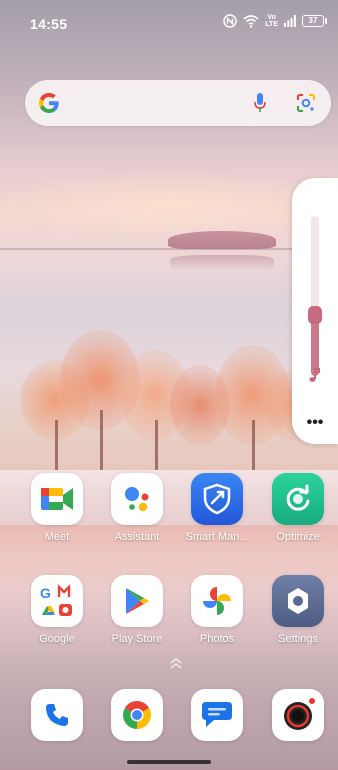  I want to click on wallpaper-island, so click(222, 240).